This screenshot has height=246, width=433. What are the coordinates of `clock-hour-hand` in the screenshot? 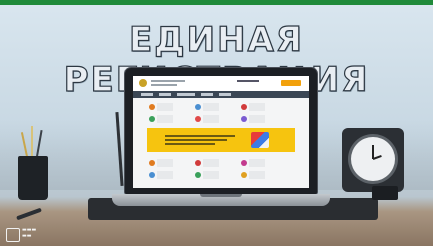 It's located at (377, 157).